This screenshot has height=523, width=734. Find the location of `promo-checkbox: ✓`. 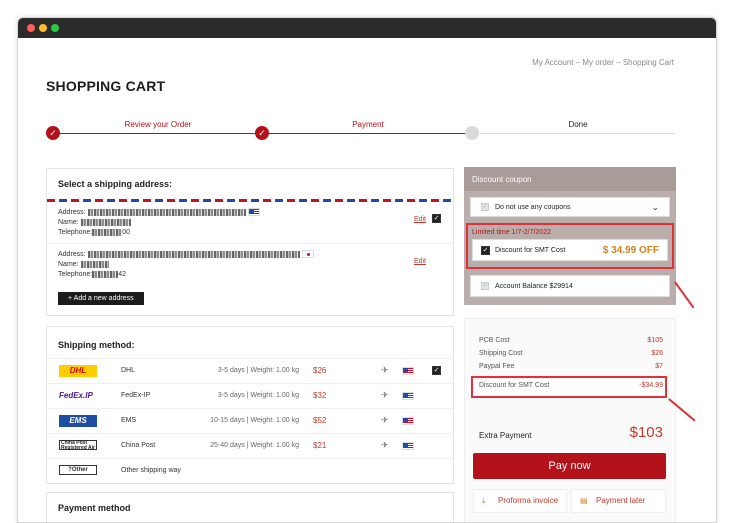

promo-checkbox: ✓ is located at coordinates (485, 250).